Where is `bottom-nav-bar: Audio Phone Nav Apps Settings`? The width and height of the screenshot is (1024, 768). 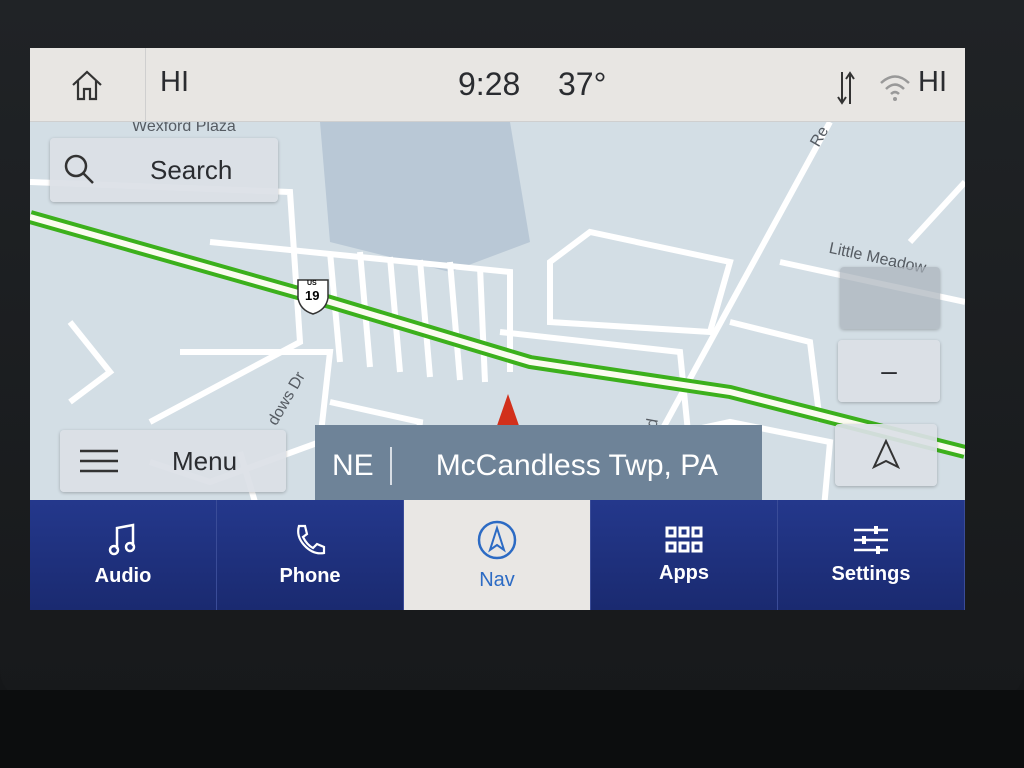
bottom-nav-bar: Audio Phone Nav Apps Settings is located at coordinates (497, 555).